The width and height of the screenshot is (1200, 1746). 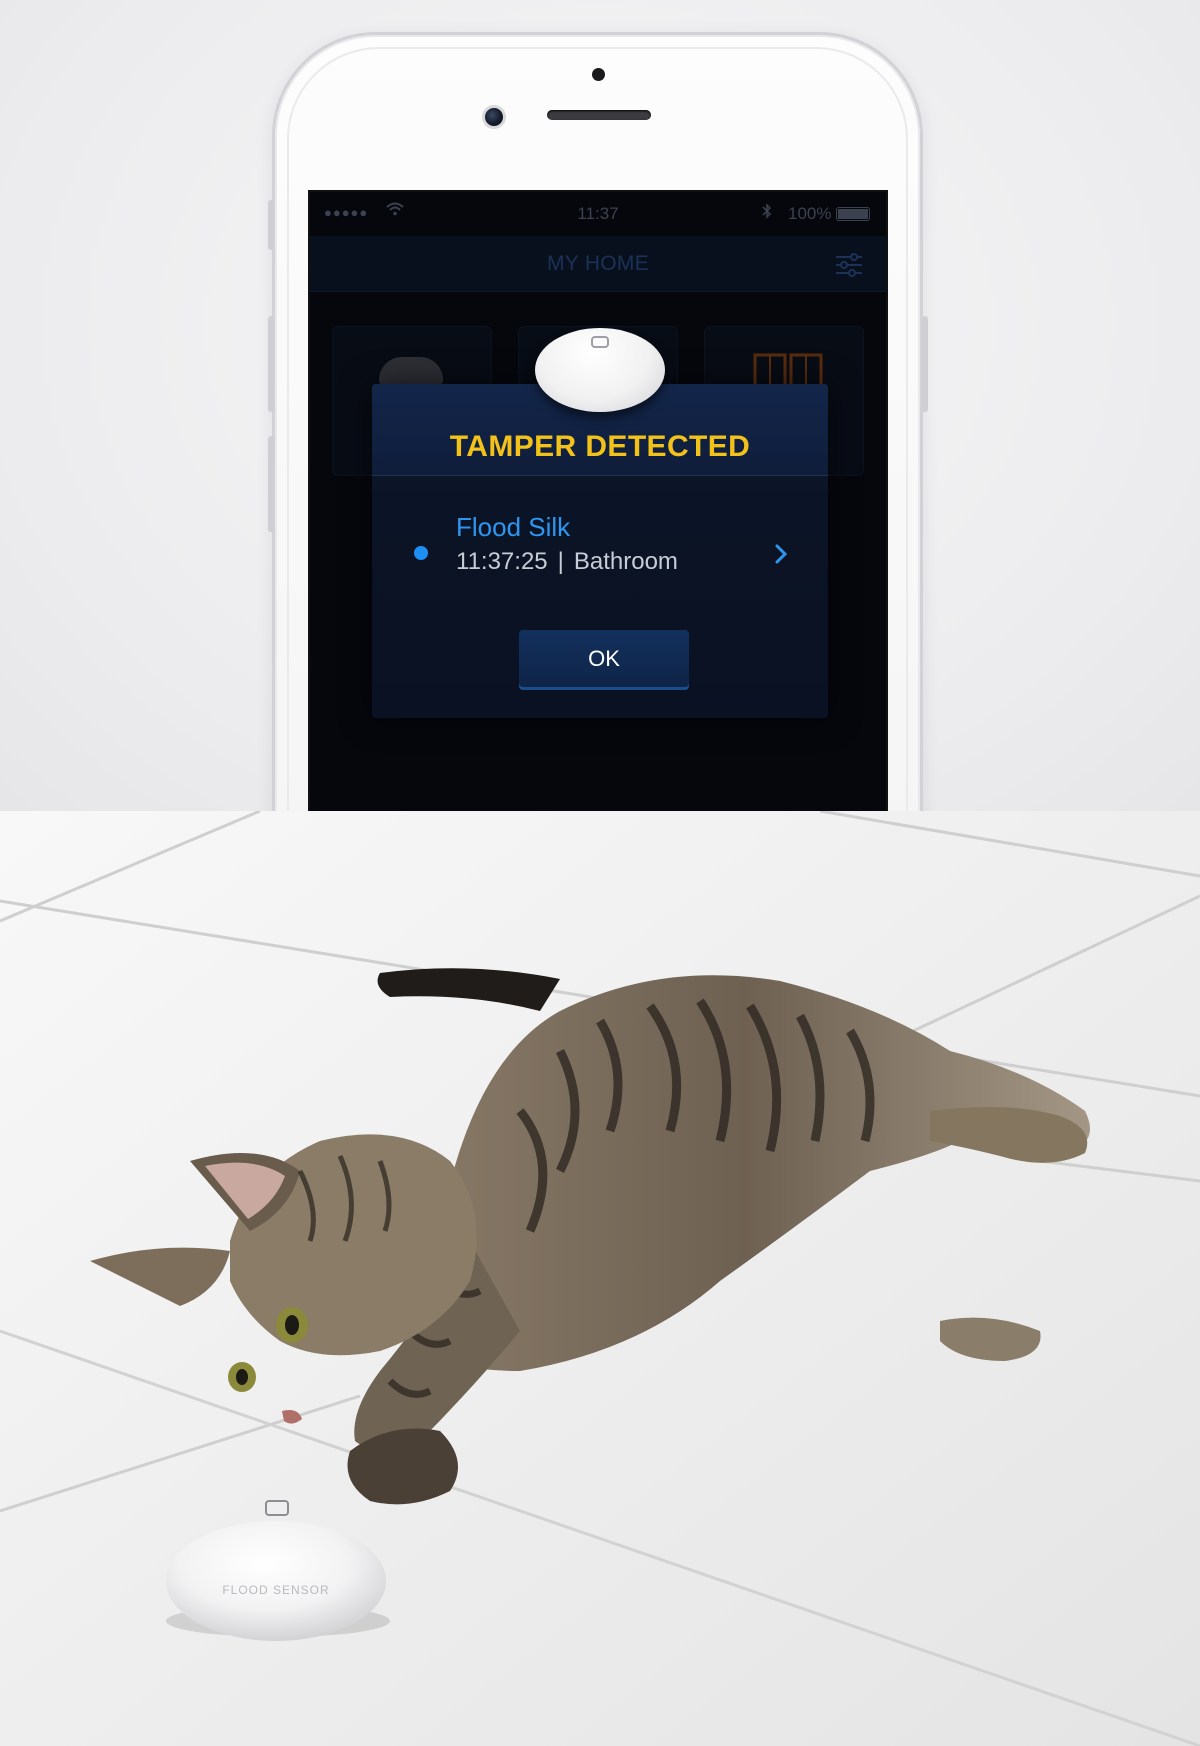 I want to click on sensor-device-icon, so click(x=411, y=372).